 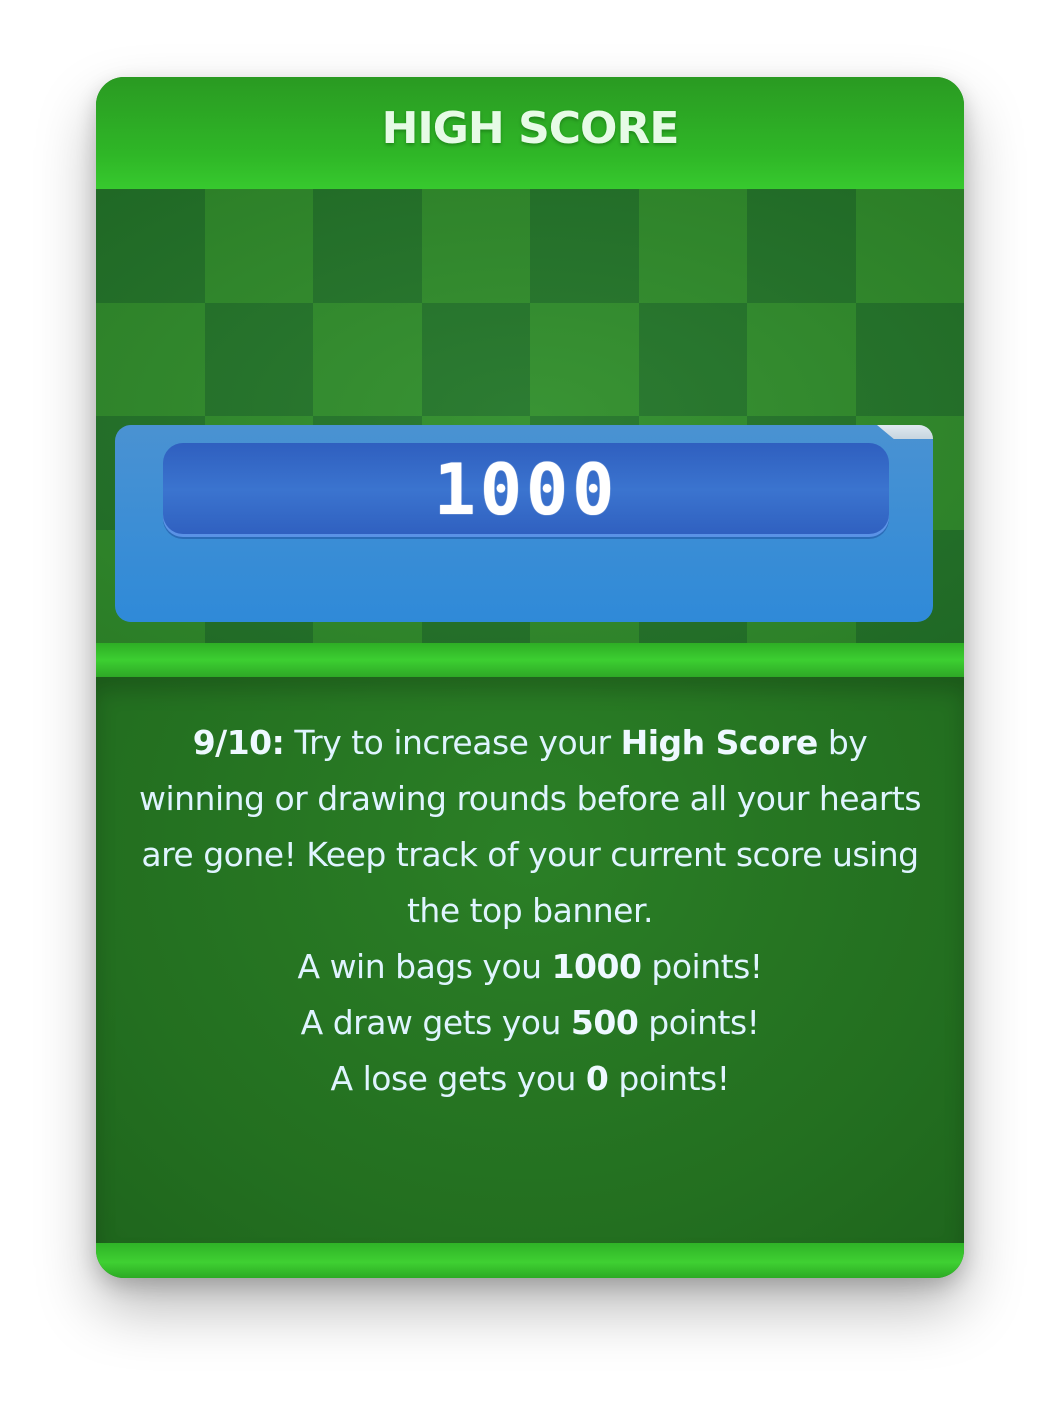 I want to click on board-divider, so click(x=530, y=660).